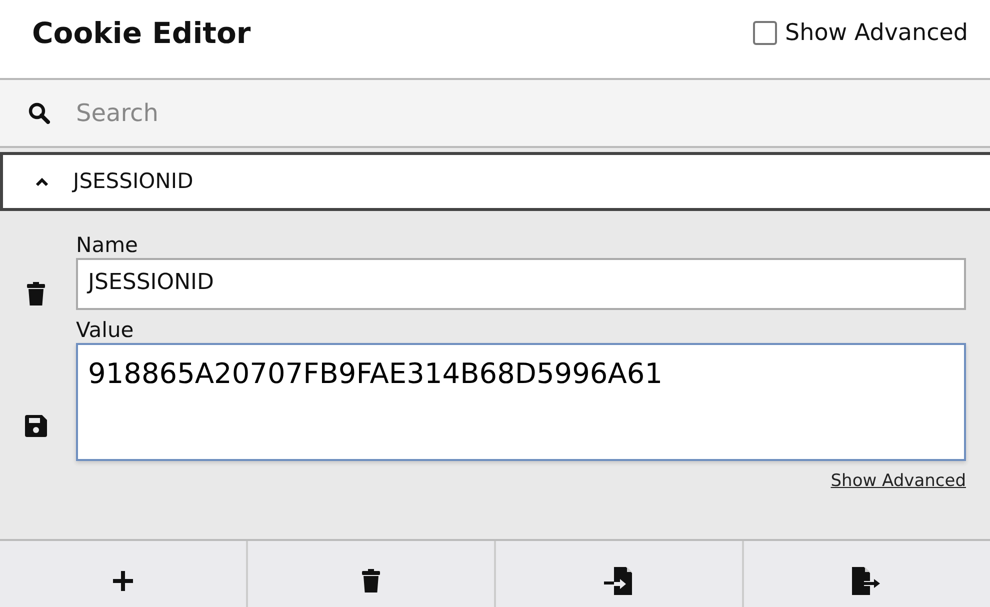 This screenshot has width=990, height=607. I want to click on app-title: Cookie Editor, so click(141, 33).